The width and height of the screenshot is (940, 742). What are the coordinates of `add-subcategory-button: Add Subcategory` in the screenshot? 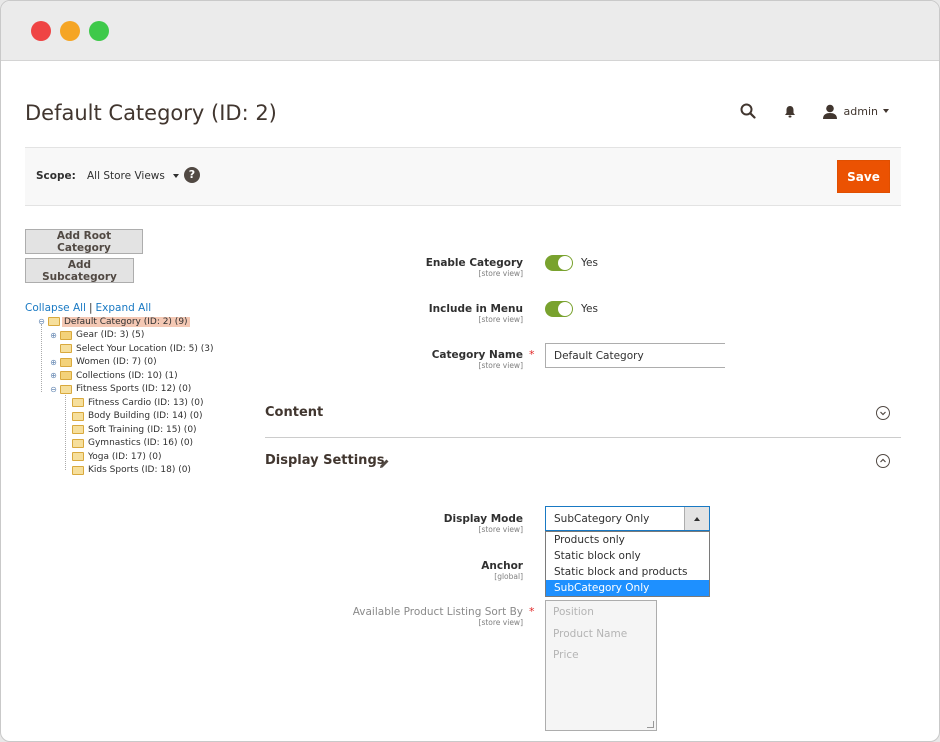 It's located at (79, 270).